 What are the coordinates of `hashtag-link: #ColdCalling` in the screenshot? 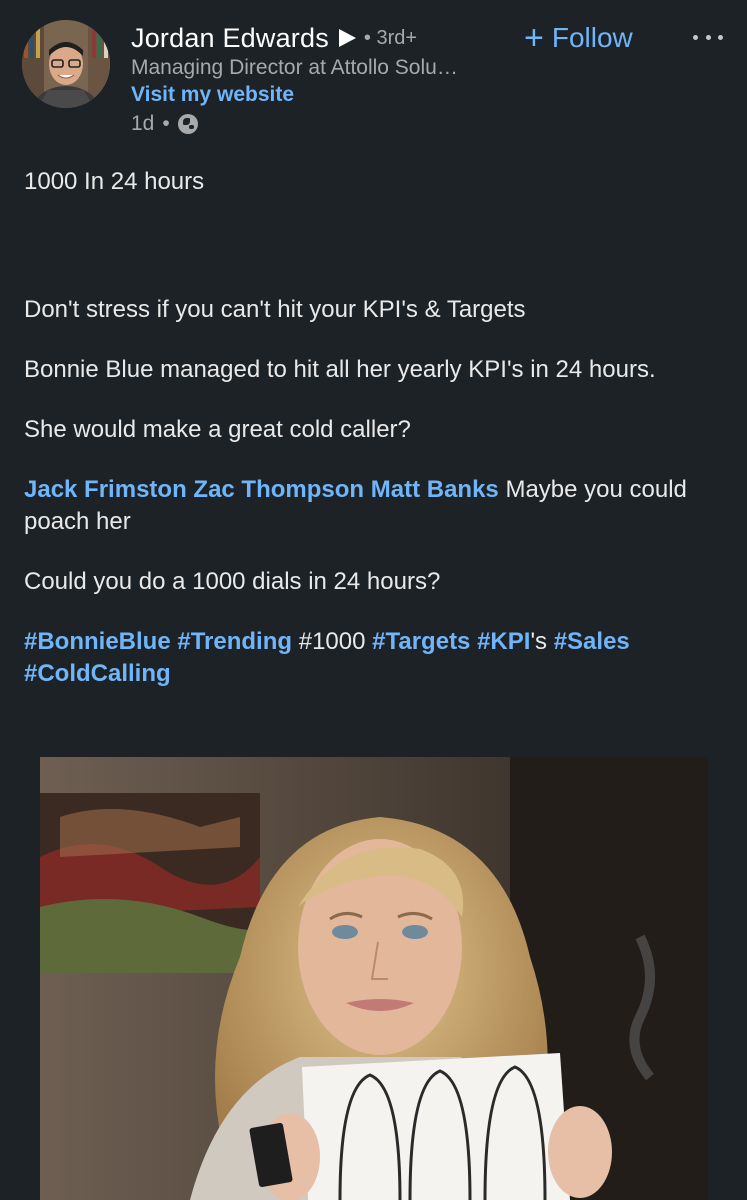 It's located at (97, 673).